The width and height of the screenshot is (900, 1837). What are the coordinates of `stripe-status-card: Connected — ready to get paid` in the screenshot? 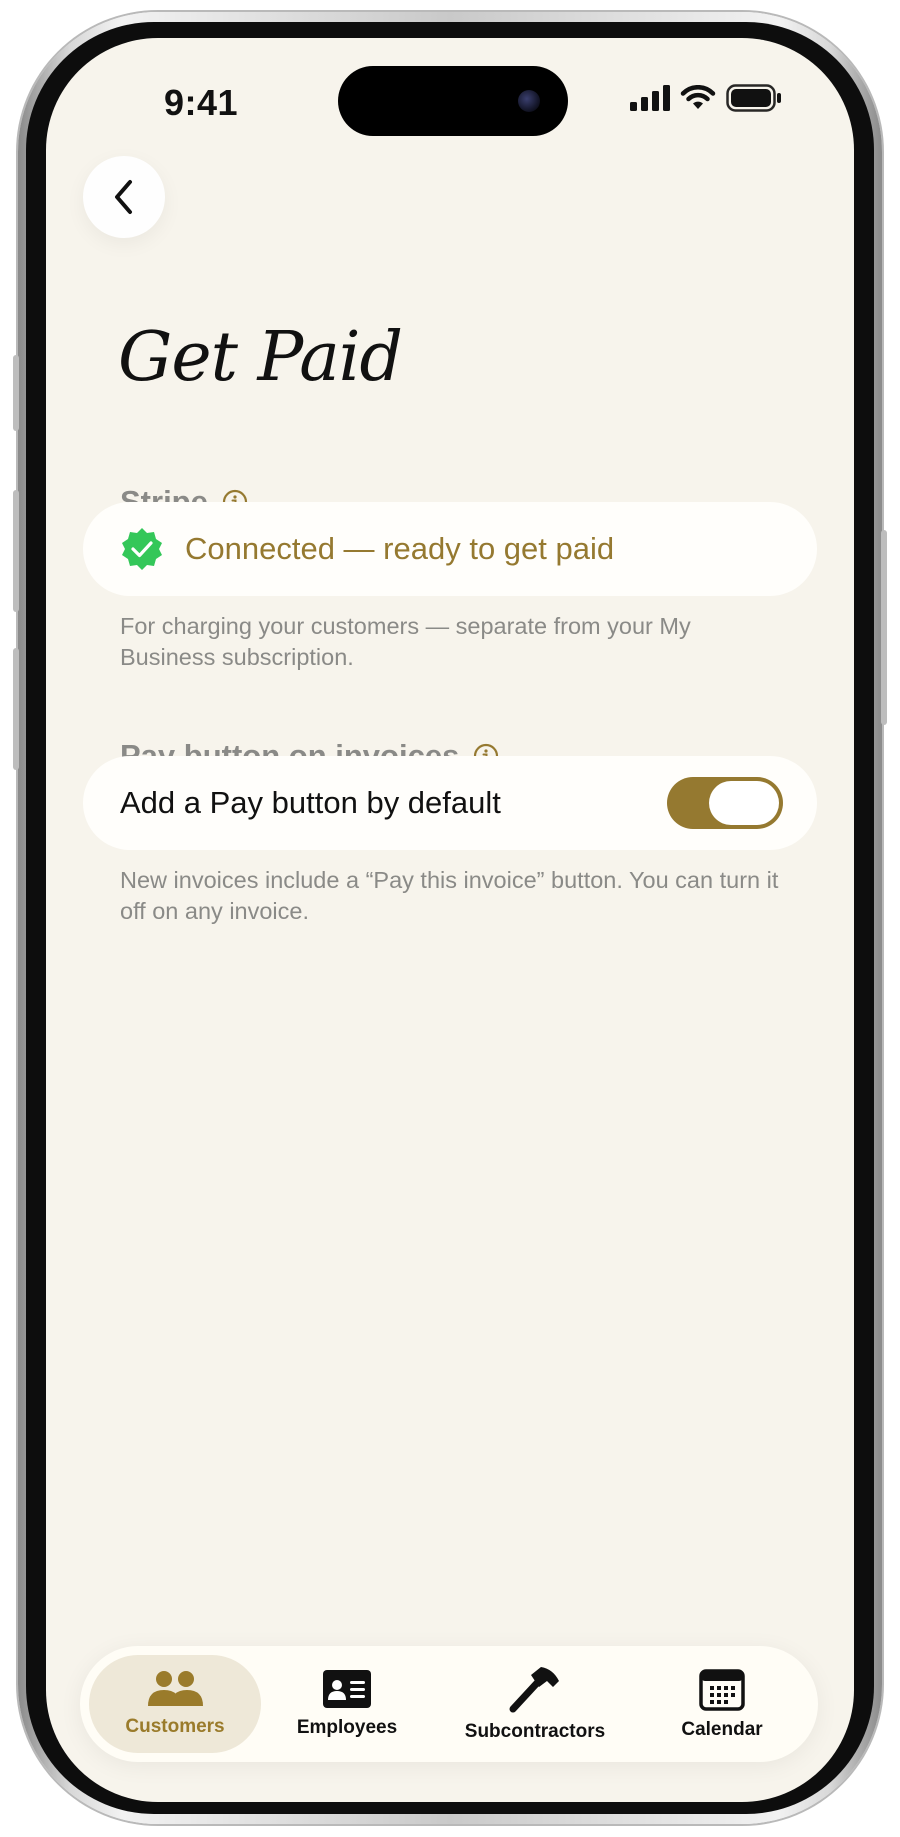 It's located at (450, 549).